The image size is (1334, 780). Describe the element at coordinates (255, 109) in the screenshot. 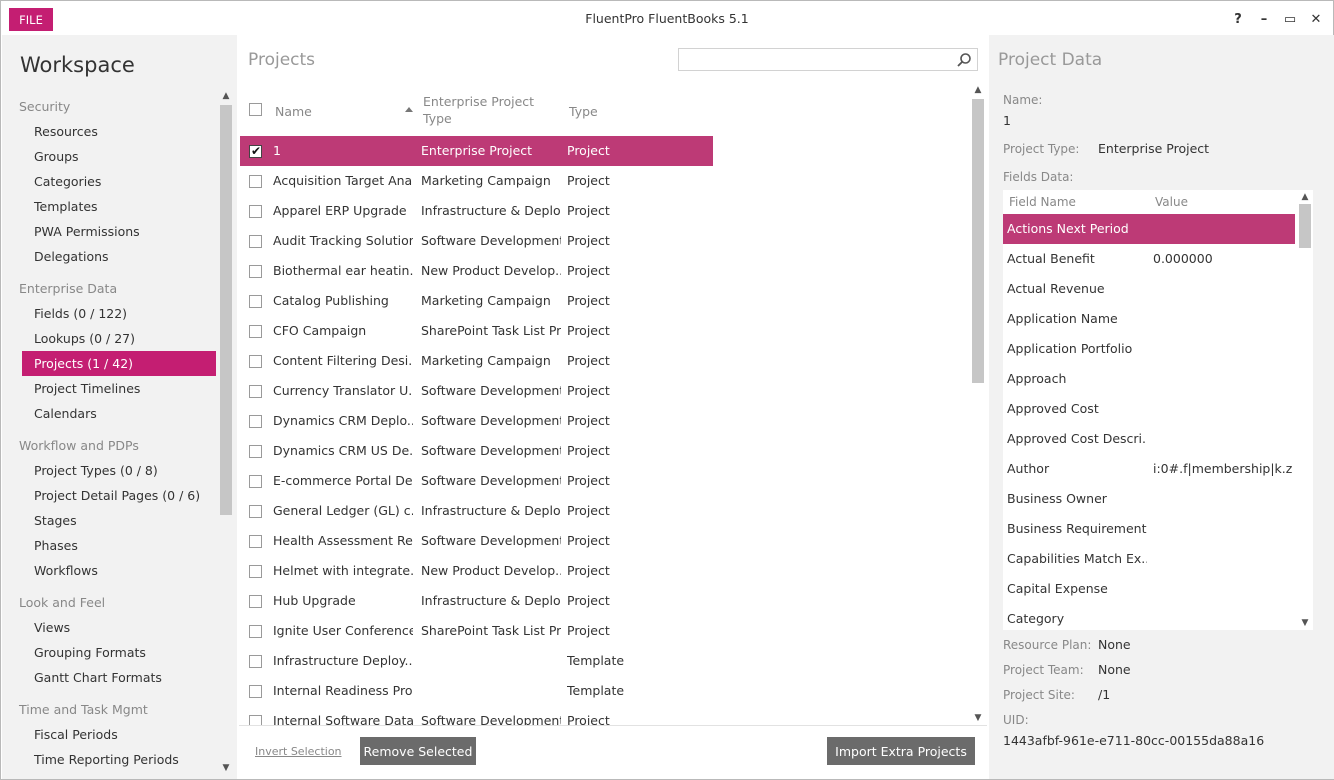

I see `select-all-checkbox` at that location.